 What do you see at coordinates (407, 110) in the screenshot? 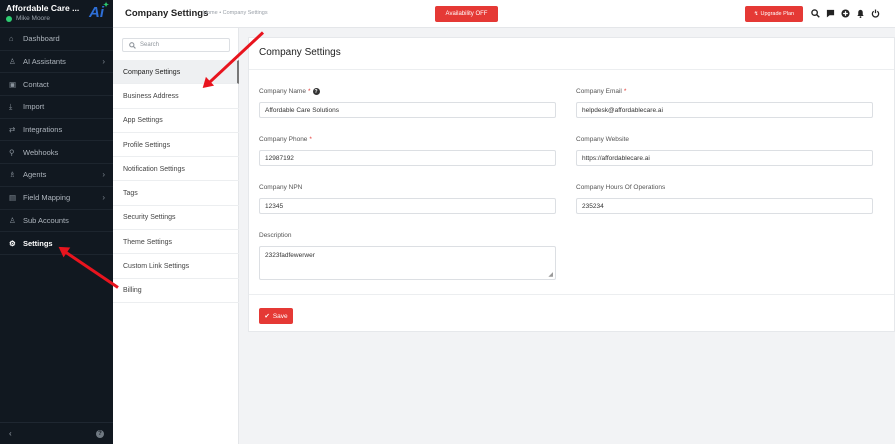
I see `company-name-input: Affordable Care Solutions` at bounding box center [407, 110].